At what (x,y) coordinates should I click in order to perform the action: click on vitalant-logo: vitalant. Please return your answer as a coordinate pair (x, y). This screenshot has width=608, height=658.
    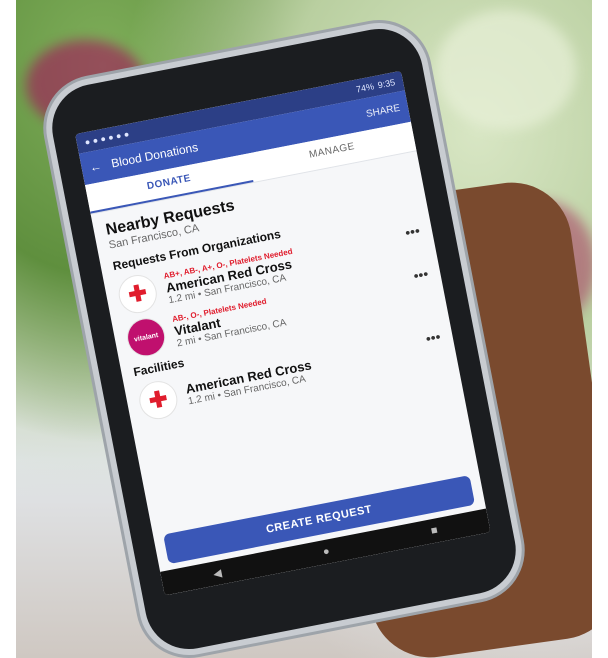
    Looking at the image, I should click on (146, 337).